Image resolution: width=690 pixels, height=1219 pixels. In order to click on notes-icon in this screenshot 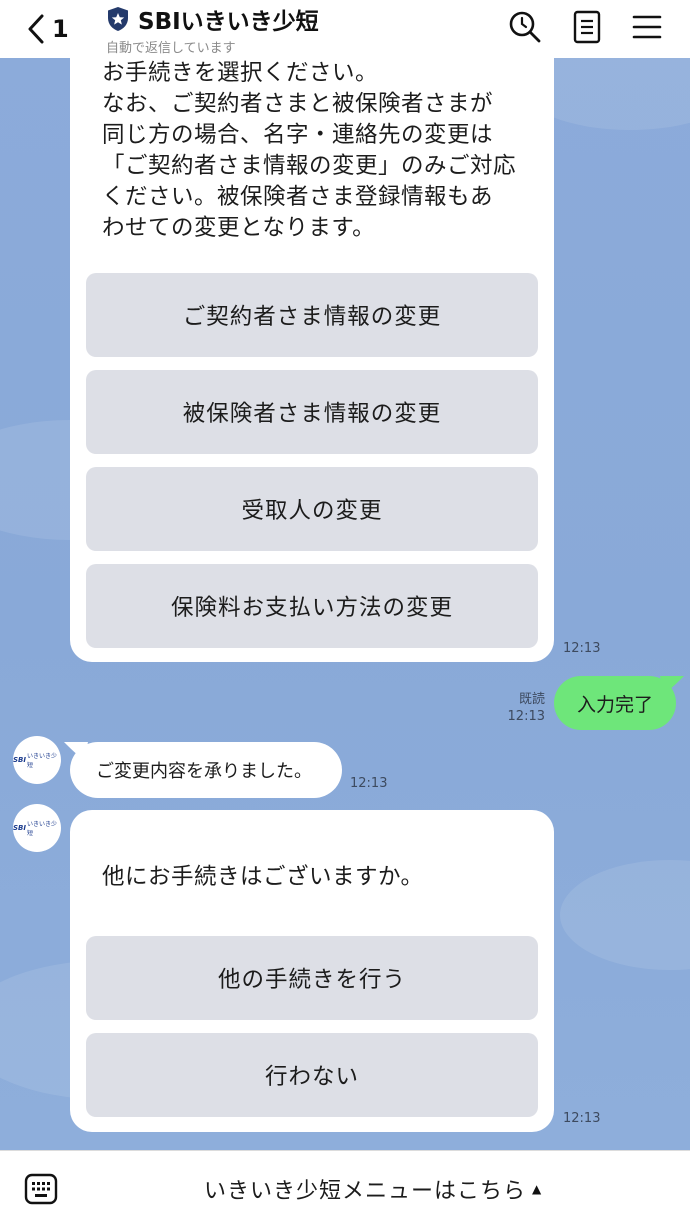, I will do `click(587, 27)`.